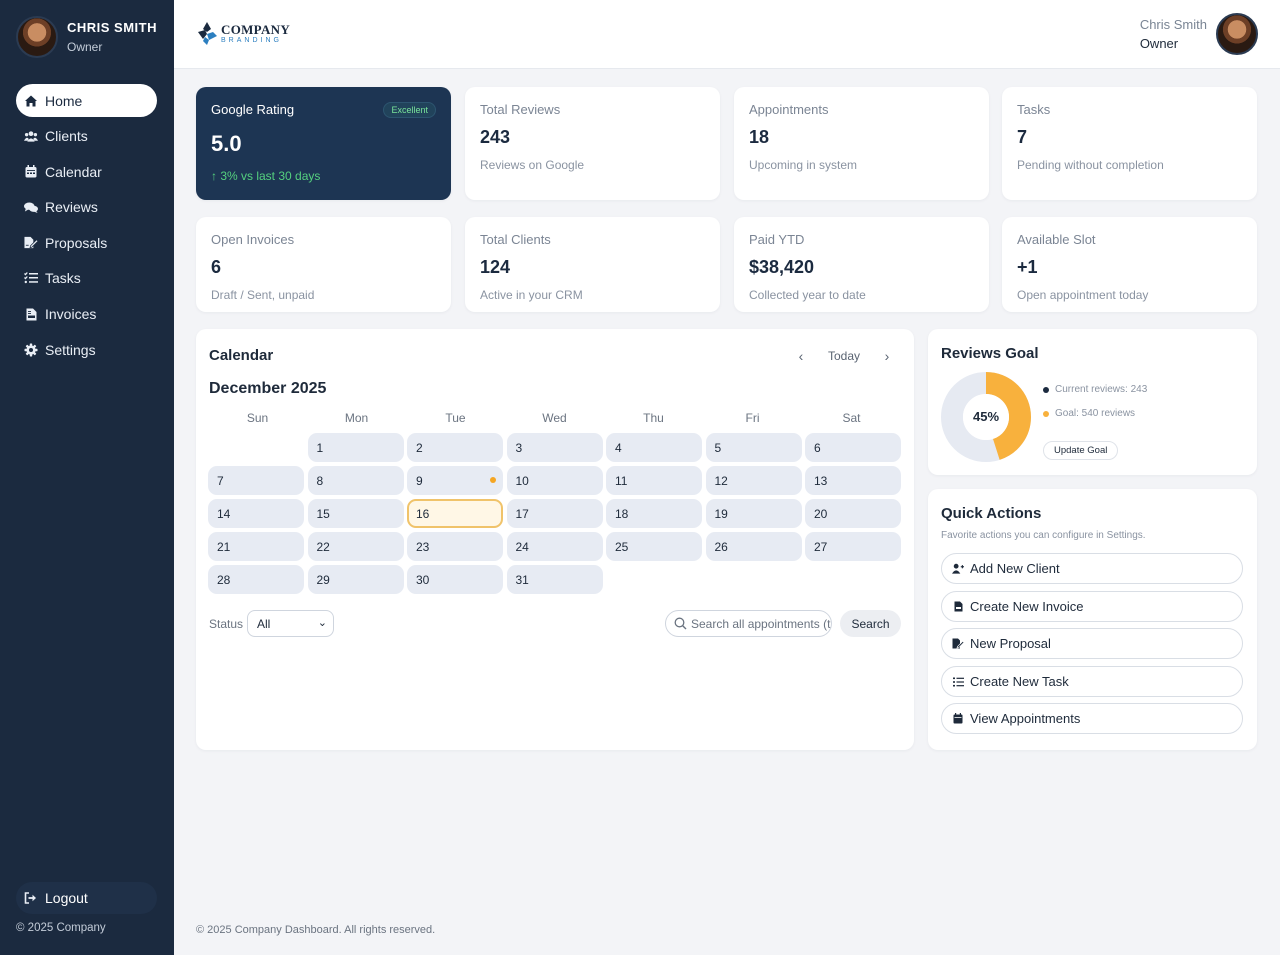 This screenshot has width=1280, height=955. Describe the element at coordinates (355, 447) in the screenshot. I see `calendar-day: 1` at that location.